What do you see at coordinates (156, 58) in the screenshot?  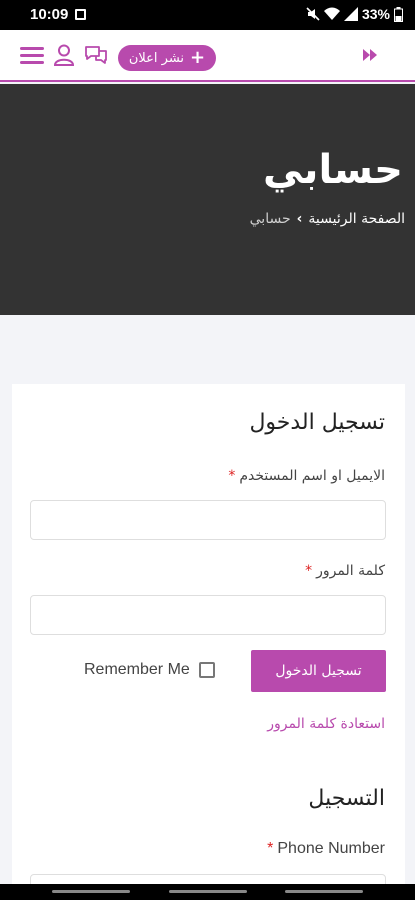 I see `post-ad-label: نشر اعلان` at bounding box center [156, 58].